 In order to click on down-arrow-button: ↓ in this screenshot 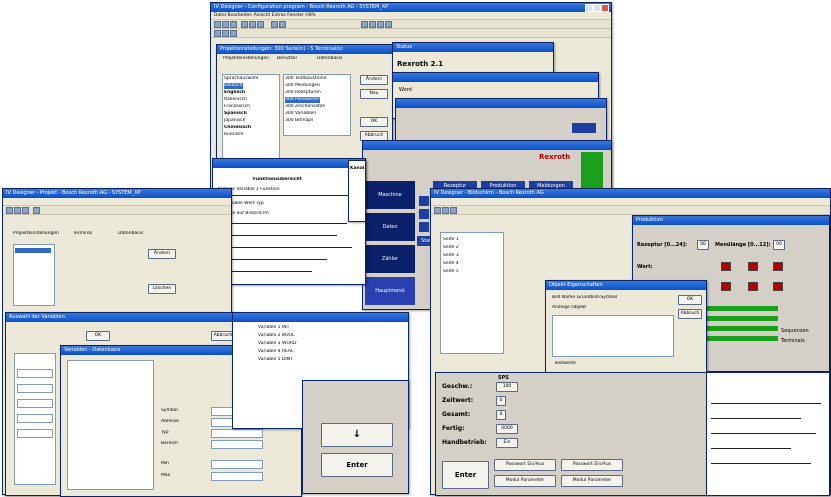, I will do `click(357, 435)`.